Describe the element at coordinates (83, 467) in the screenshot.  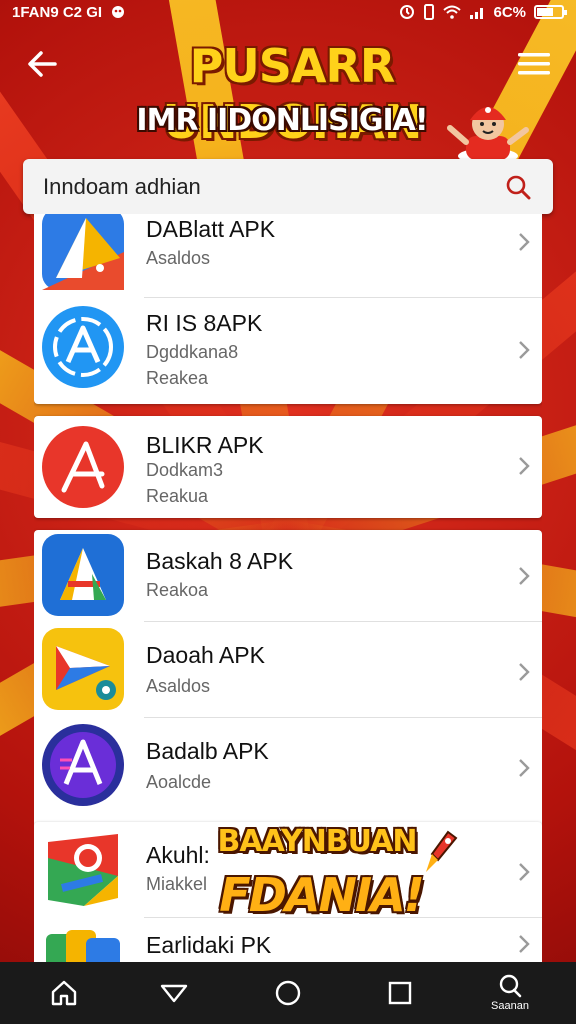
I see `red-a-app-icon` at that location.